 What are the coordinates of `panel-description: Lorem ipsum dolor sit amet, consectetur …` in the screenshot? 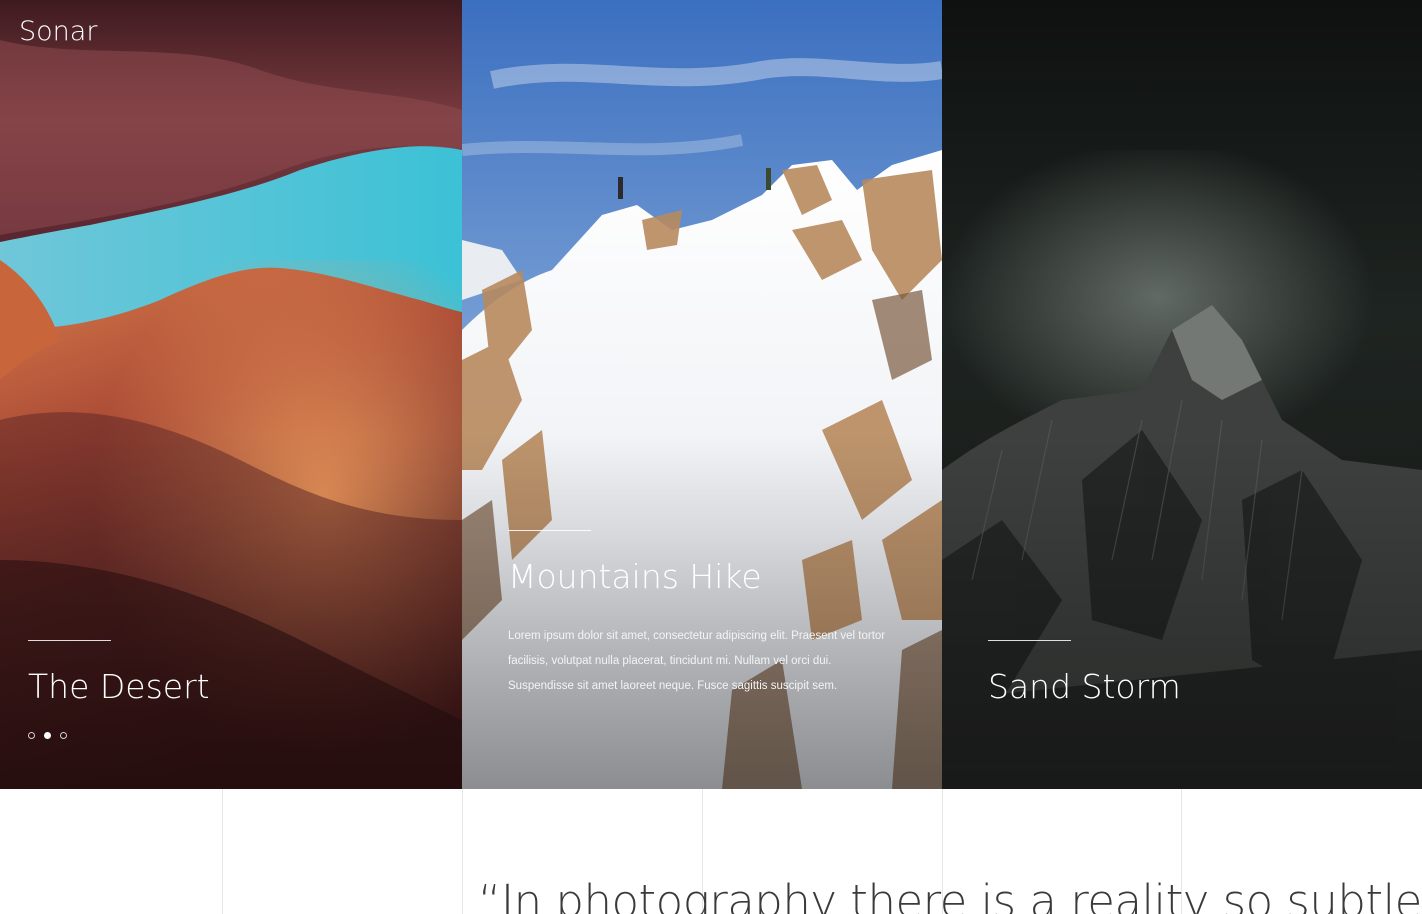 It's located at (697, 661).